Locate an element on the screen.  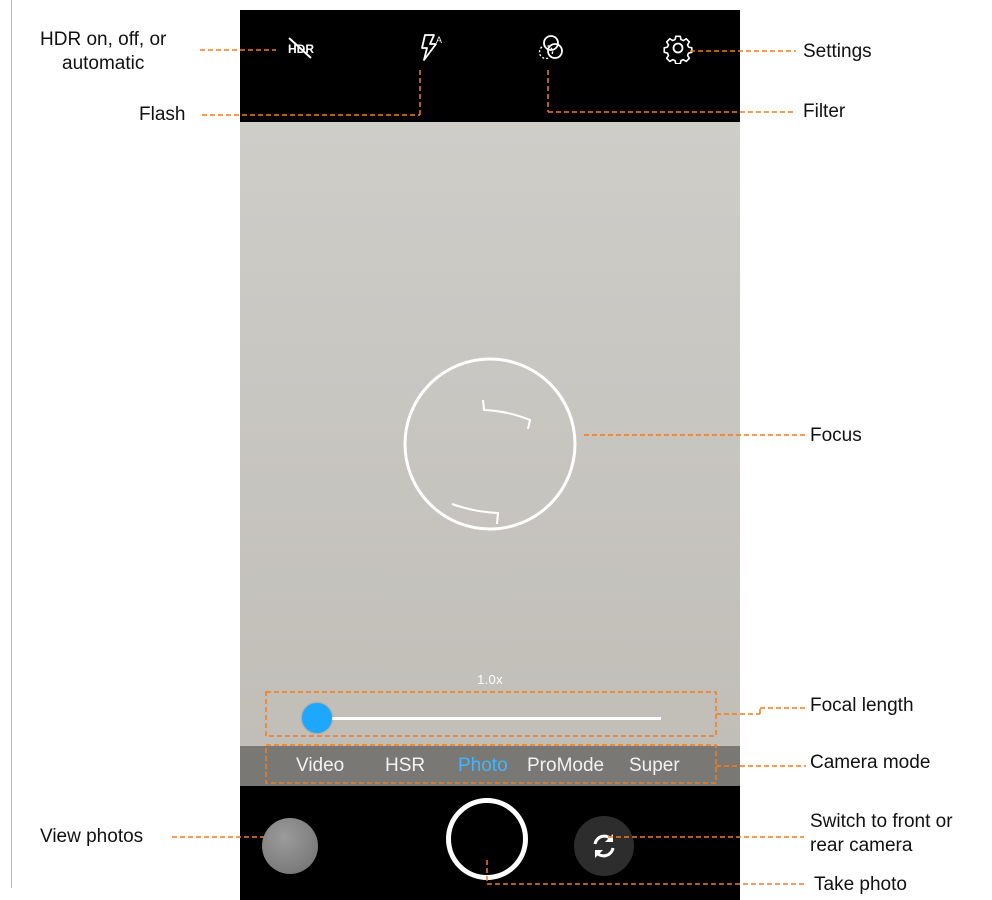
annotation-settings: Settings is located at coordinates (837, 51).